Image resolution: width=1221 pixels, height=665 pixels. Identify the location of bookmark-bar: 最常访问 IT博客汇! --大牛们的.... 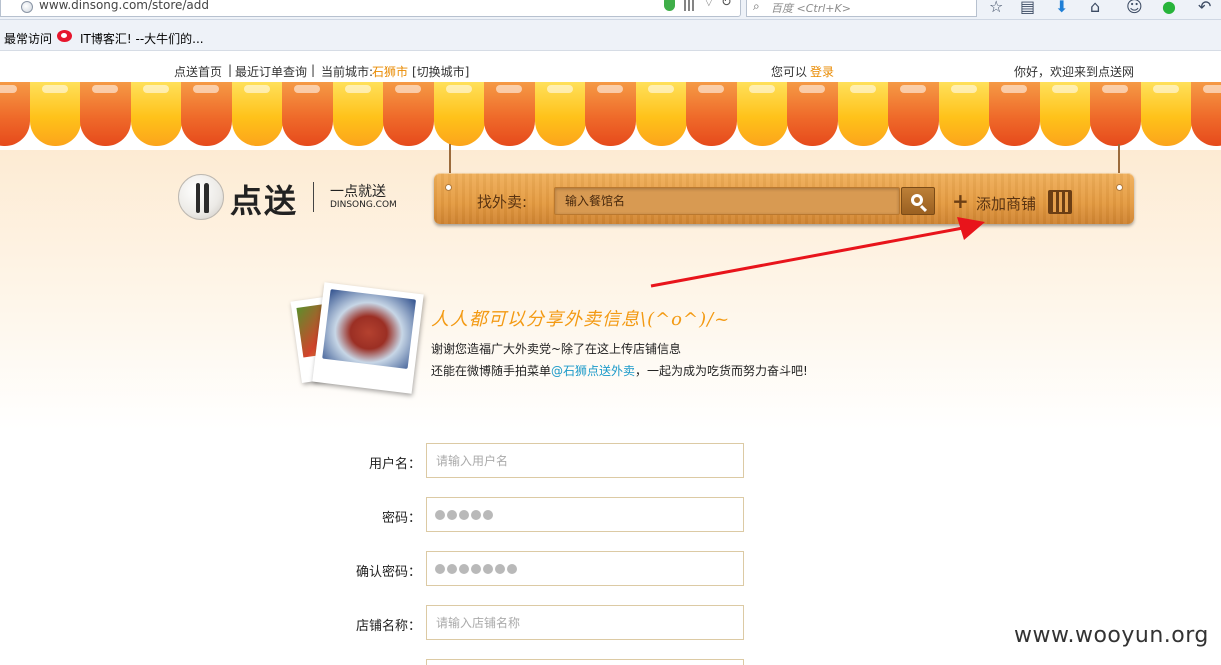
(610, 35).